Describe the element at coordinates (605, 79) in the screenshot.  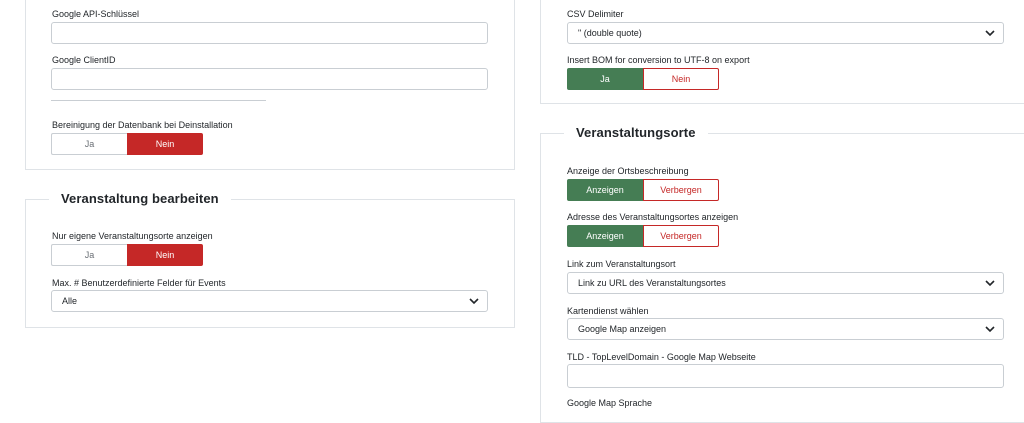
I see `insert-bom-yes-option: Ja` at that location.